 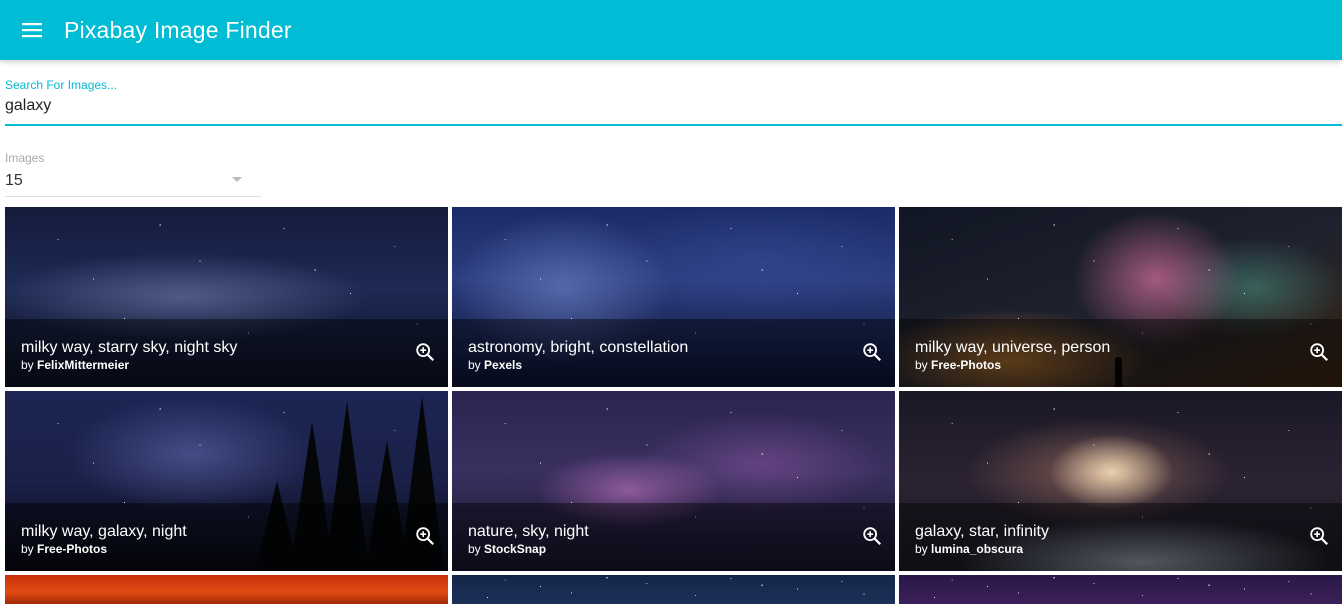 I want to click on image-tile: nature, sky, night by StockSnap, so click(x=673, y=481).